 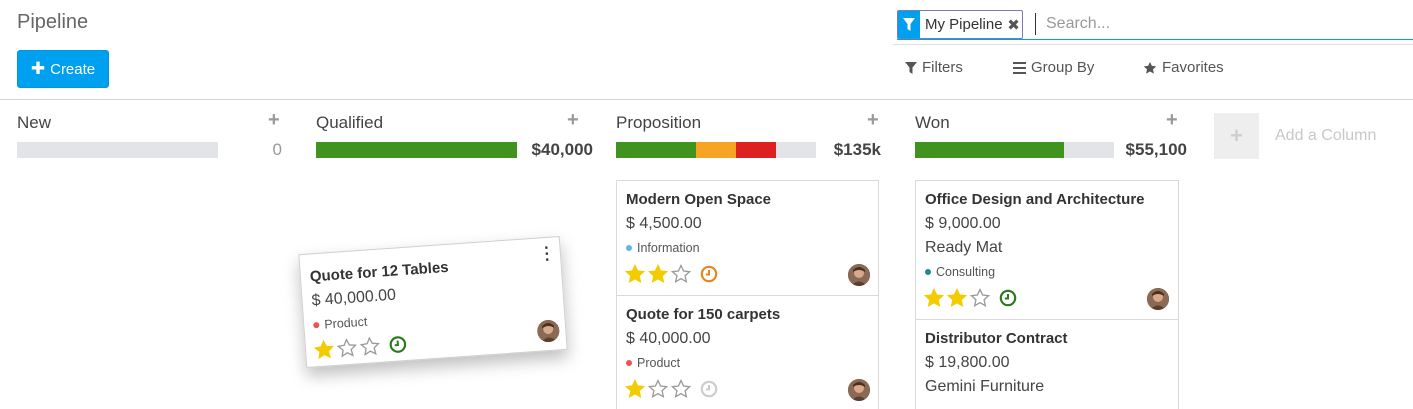 I want to click on card-amount: $ 4,500.00, so click(x=664, y=223).